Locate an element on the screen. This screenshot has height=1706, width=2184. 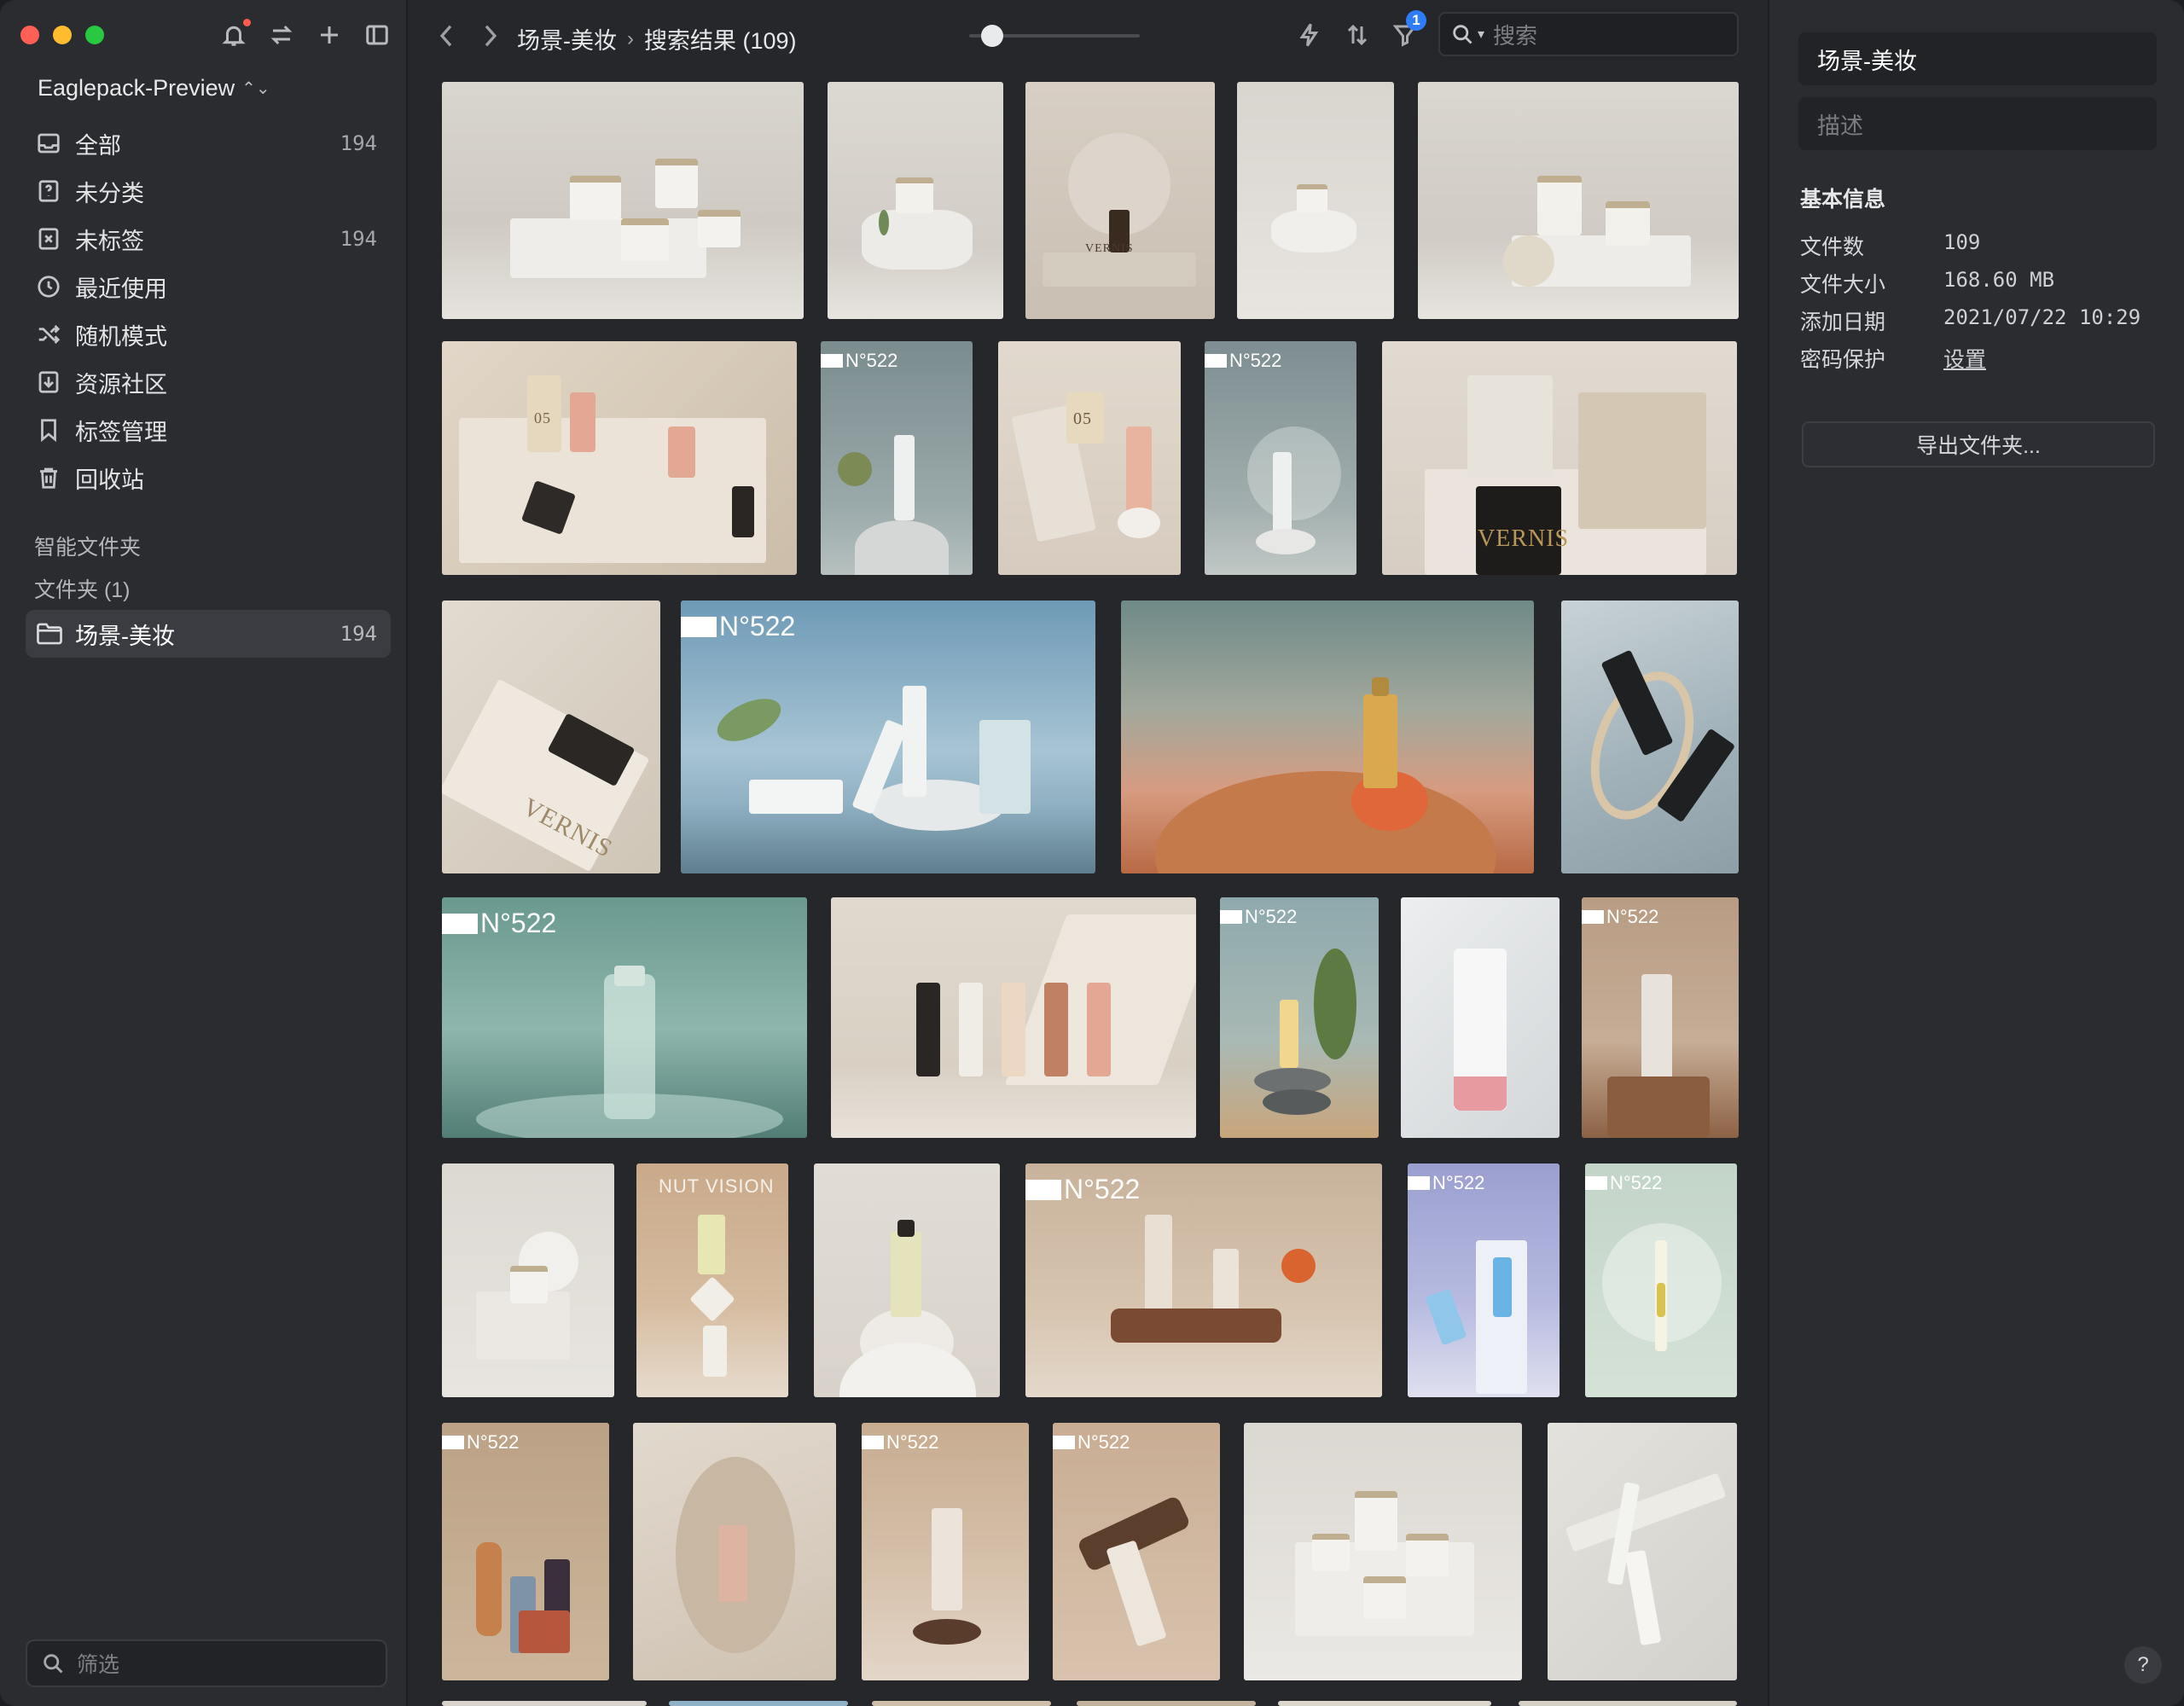
notification-button is located at coordinates (235, 35).